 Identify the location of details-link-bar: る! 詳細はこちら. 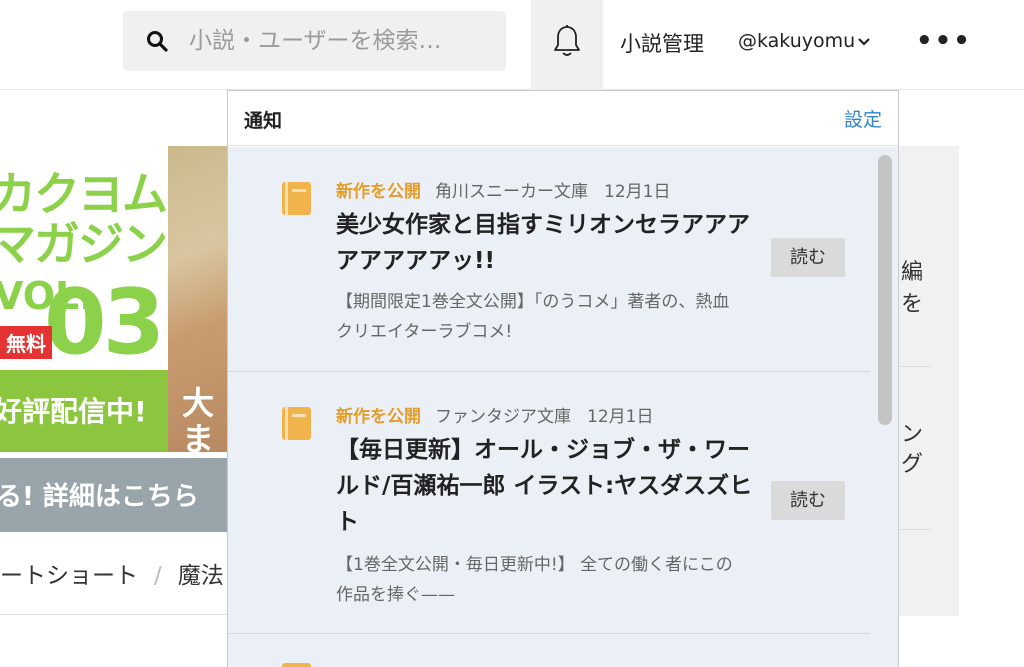
(114, 495).